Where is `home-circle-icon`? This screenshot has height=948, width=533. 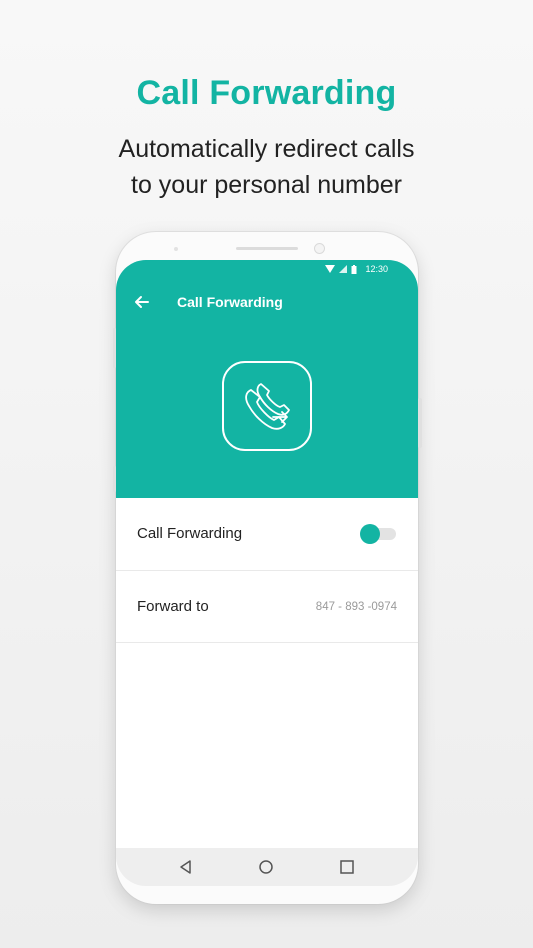
home-circle-icon is located at coordinates (266, 867).